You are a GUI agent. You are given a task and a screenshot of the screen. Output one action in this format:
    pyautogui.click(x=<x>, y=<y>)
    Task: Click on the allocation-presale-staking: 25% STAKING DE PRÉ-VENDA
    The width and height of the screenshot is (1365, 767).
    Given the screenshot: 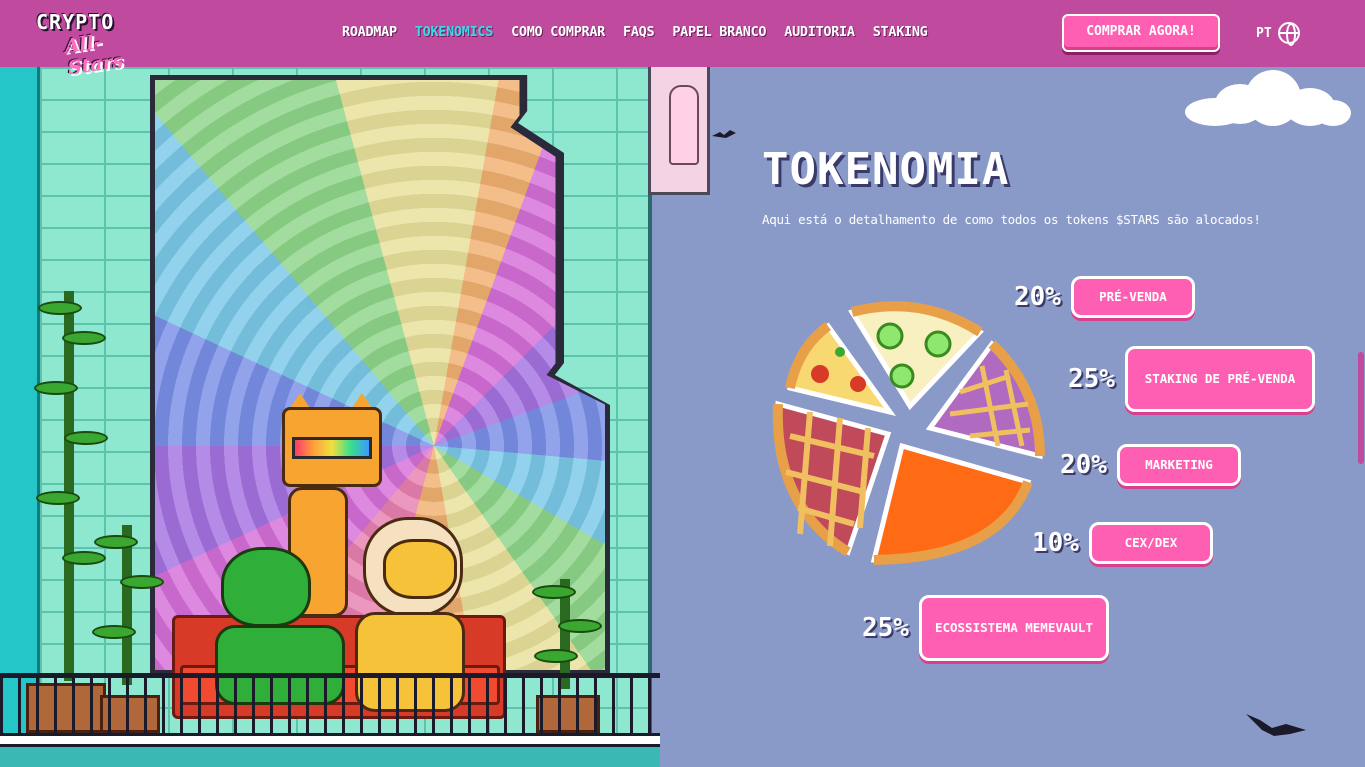 What is the action you would take?
    pyautogui.click(x=1191, y=379)
    